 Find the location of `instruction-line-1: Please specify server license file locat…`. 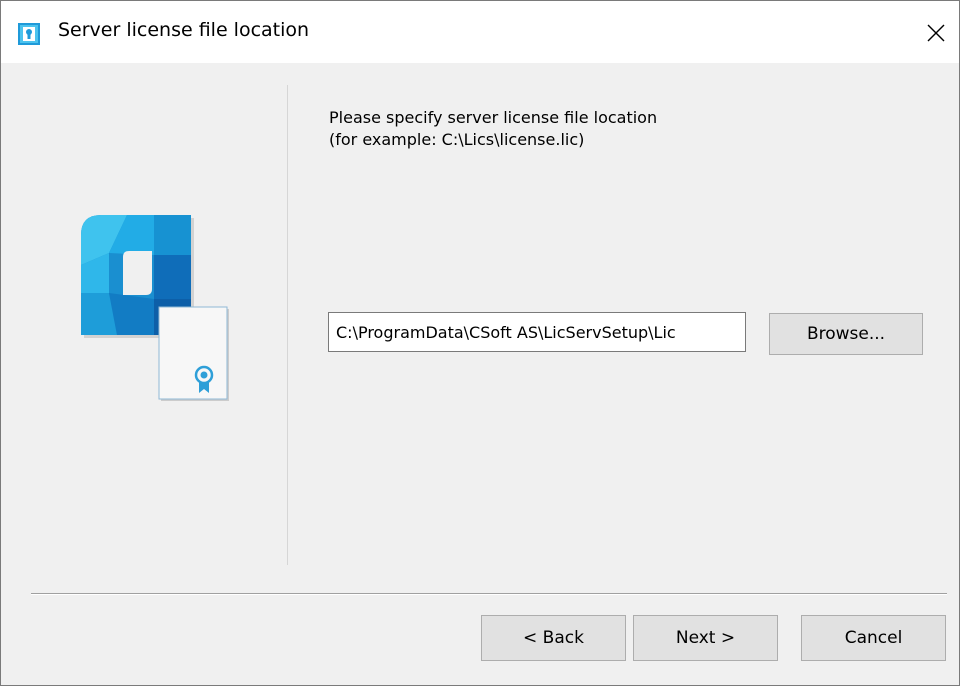

instruction-line-1: Please specify server license file locat… is located at coordinates (493, 117).